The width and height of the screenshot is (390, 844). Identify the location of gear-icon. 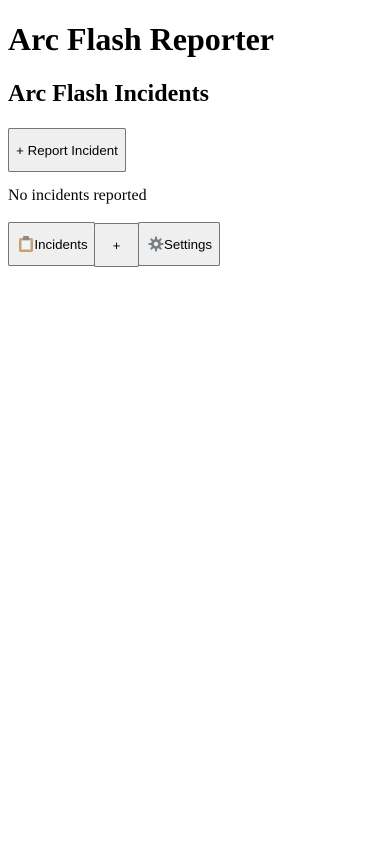
(156, 244).